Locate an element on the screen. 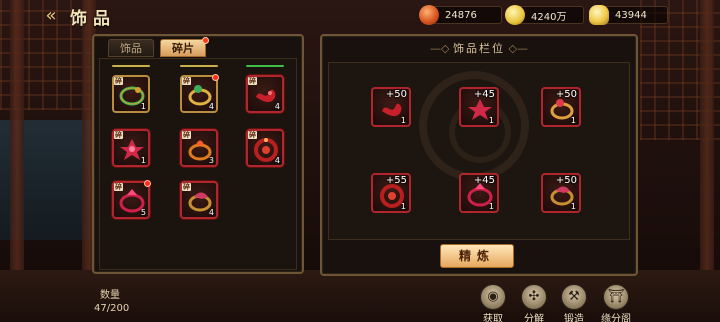 This screenshot has width=720, height=322. panel-header: —◇ 饰品栏位 ◇— is located at coordinates (479, 48).